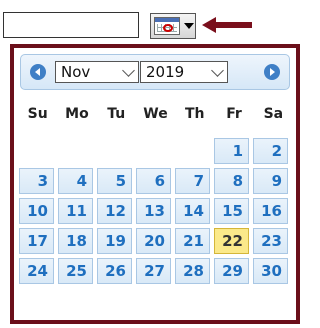 This screenshot has height=328, width=320. What do you see at coordinates (37, 114) in the screenshot?
I see `weekday-label: Su` at bounding box center [37, 114].